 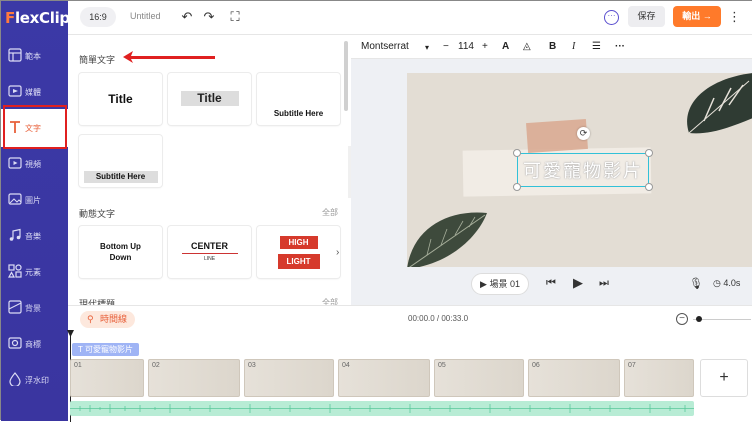 I want to click on clock-icon: ◷, so click(x=718, y=283).